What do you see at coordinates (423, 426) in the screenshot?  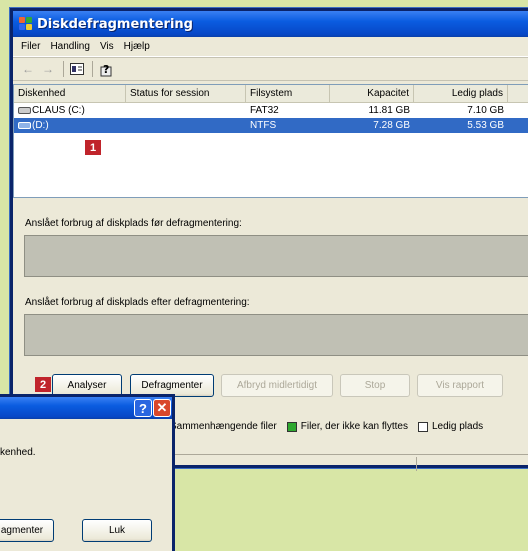 I see `legend-free-swatch` at bounding box center [423, 426].